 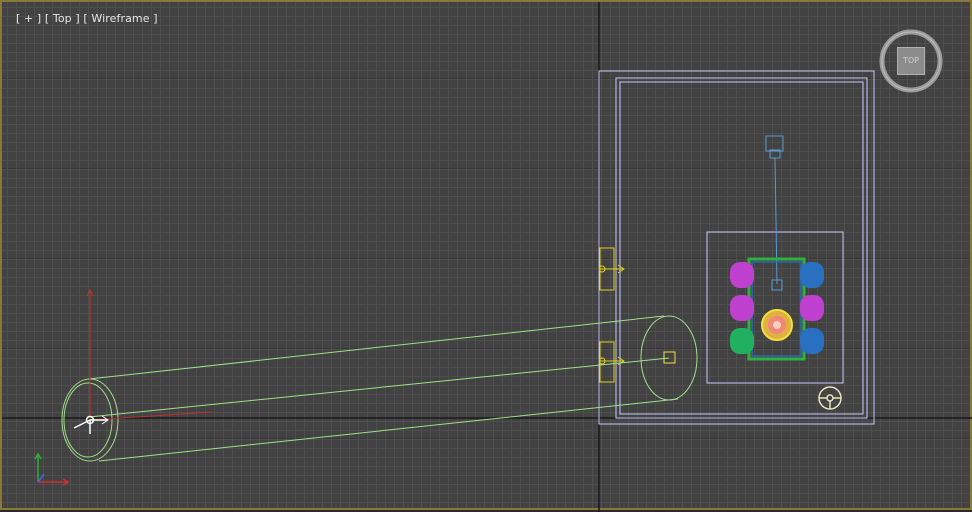 I want to click on chandelier-icon, so click(x=774, y=213).